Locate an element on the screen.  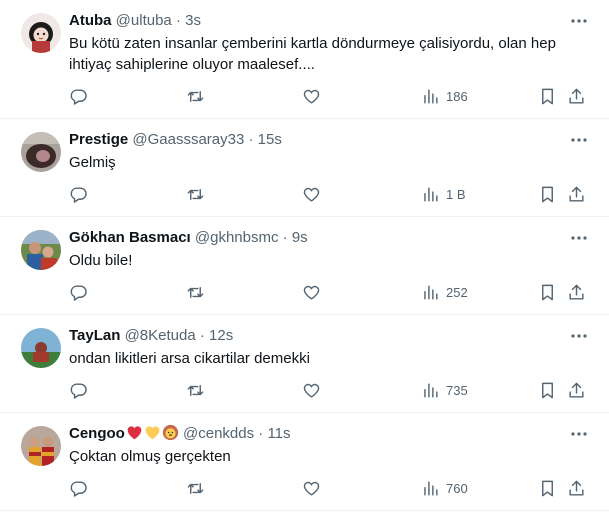
views-button: 252 is located at coordinates (444, 292).